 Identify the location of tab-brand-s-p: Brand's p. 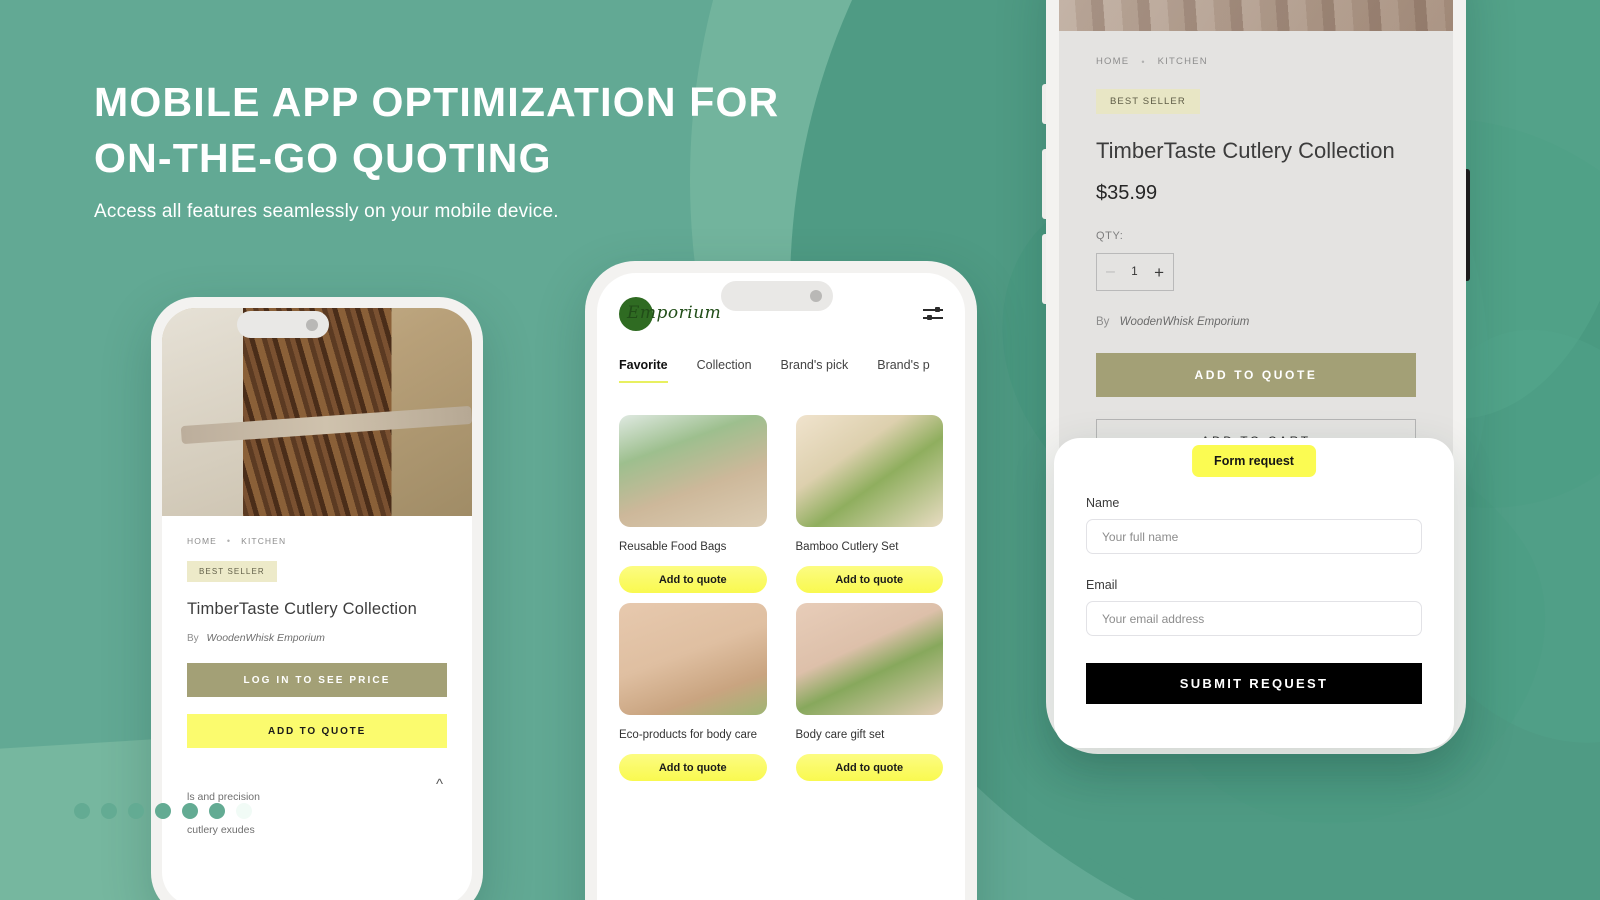
(903, 370).